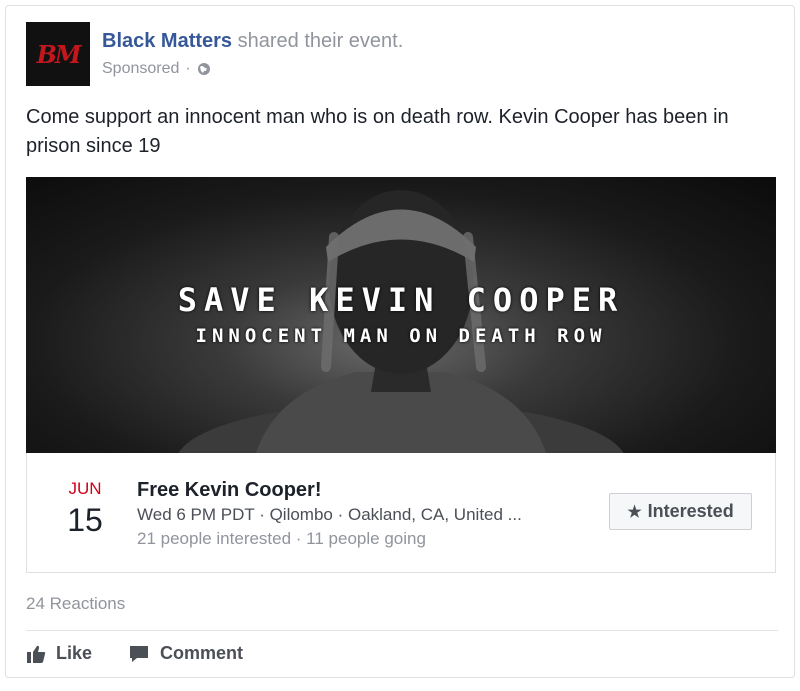 The height and width of the screenshot is (691, 800). Describe the element at coordinates (75, 604) in the screenshot. I see `reactions-count: 24 Reactions` at that location.